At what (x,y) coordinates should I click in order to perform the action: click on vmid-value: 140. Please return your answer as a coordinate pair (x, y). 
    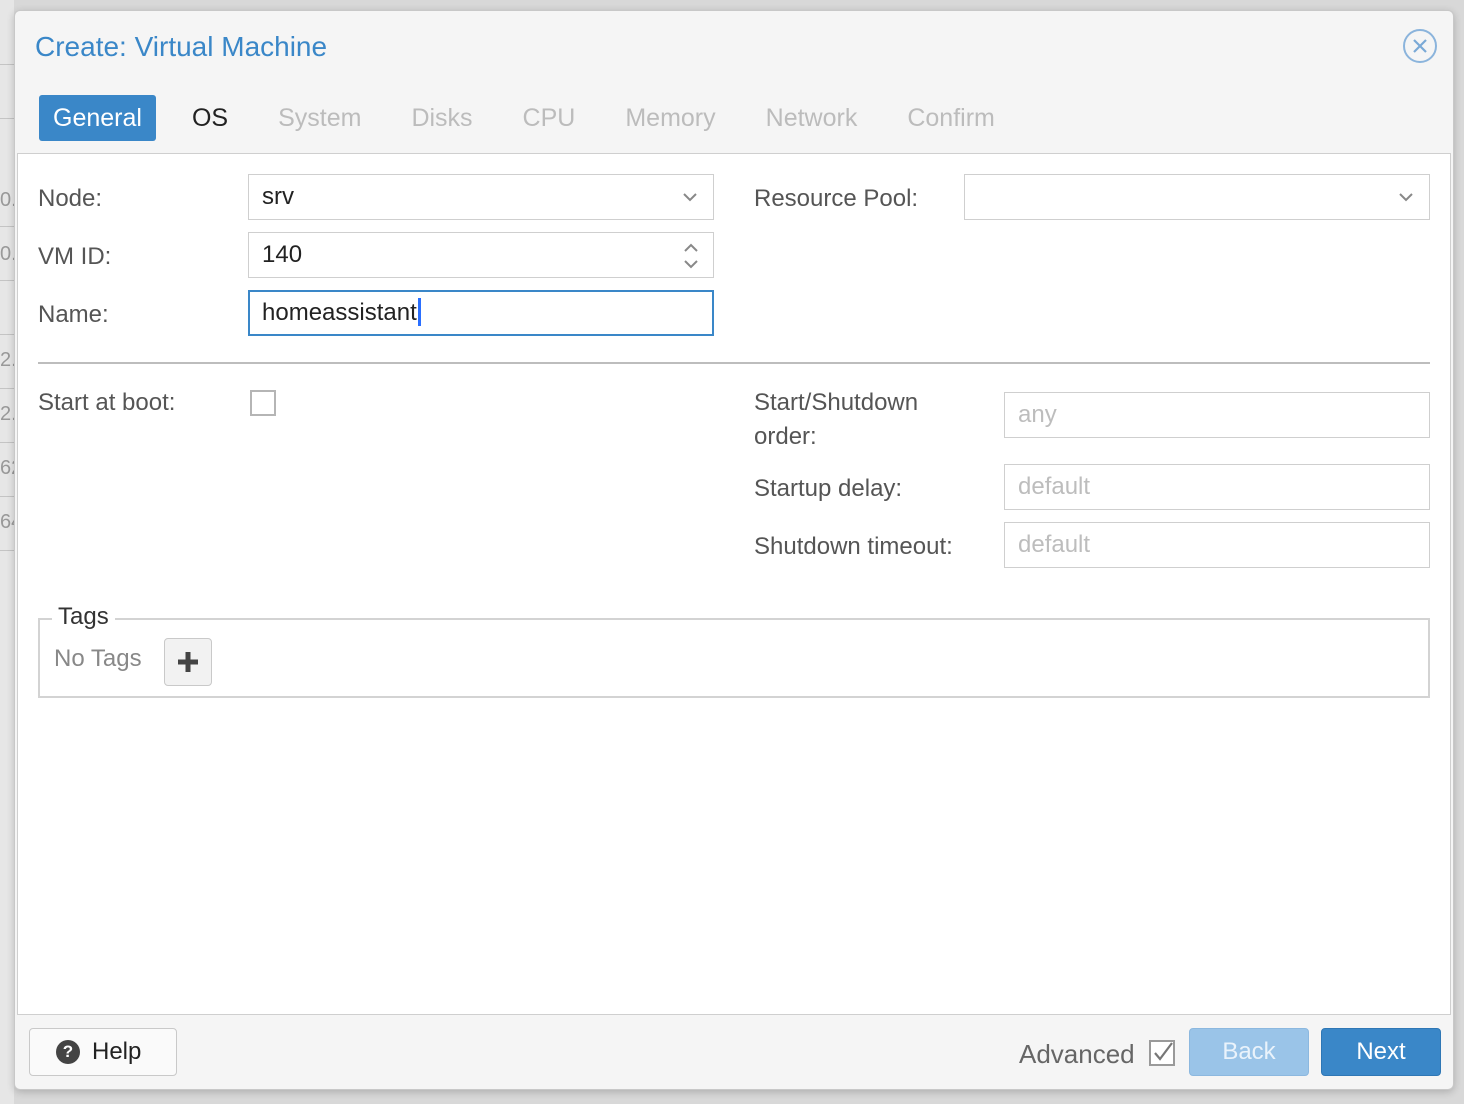
    Looking at the image, I should click on (282, 254).